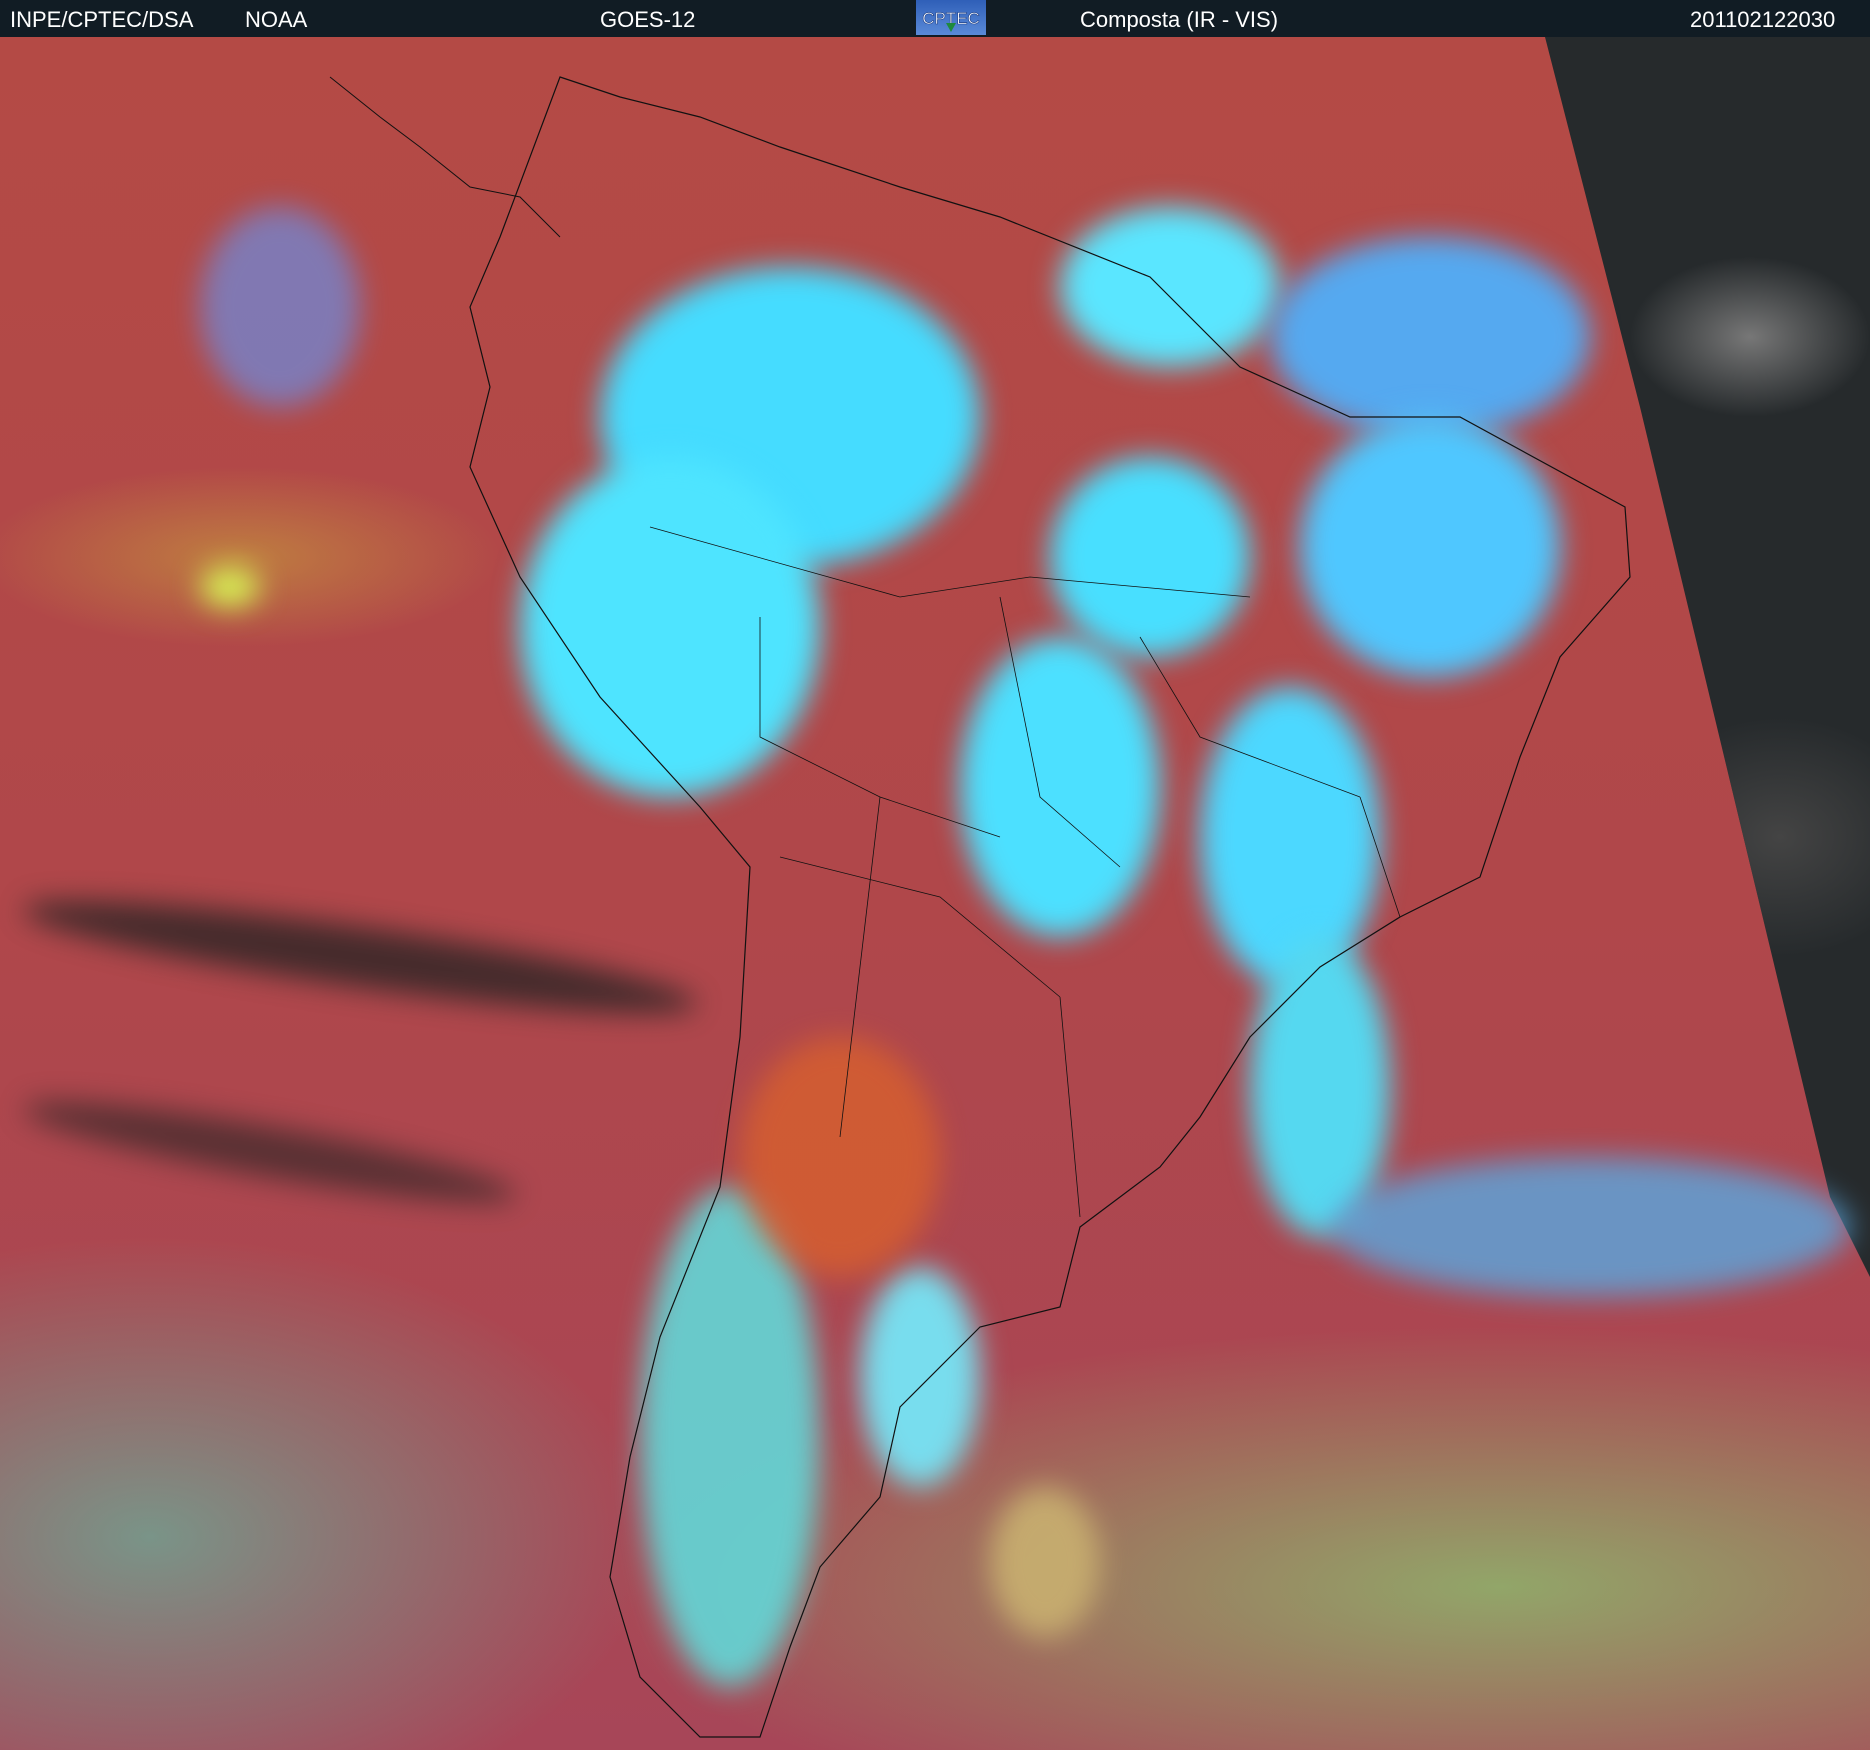 The height and width of the screenshot is (1750, 1870). What do you see at coordinates (951, 17) in the screenshot?
I see `cptec-logo: CPTEC` at bounding box center [951, 17].